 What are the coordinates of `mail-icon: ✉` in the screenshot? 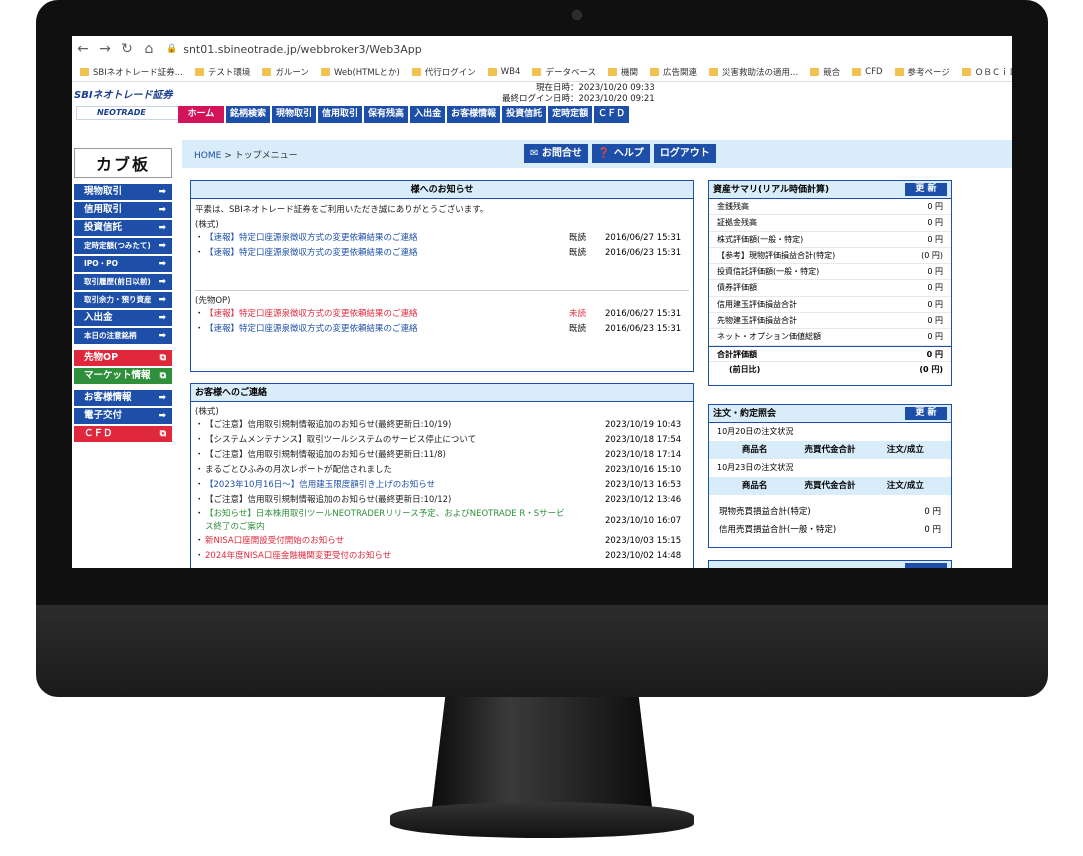 It's located at (536, 153).